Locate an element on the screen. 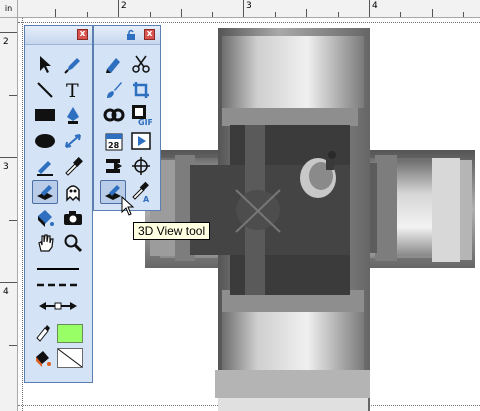 The height and width of the screenshot is (411, 480). ellipse-tool-button is located at coordinates (45, 141).